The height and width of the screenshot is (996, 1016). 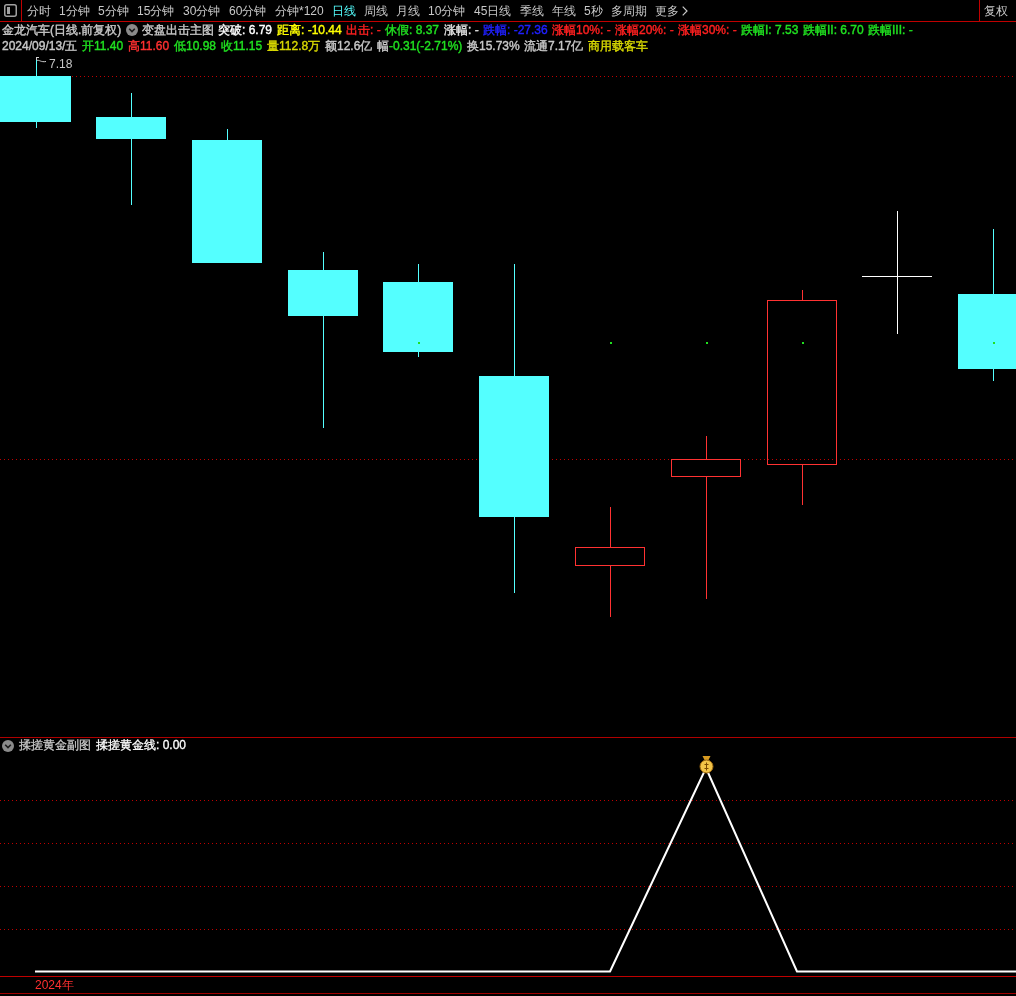 What do you see at coordinates (532, 10) in the screenshot?
I see `period-tab: 季线` at bounding box center [532, 10].